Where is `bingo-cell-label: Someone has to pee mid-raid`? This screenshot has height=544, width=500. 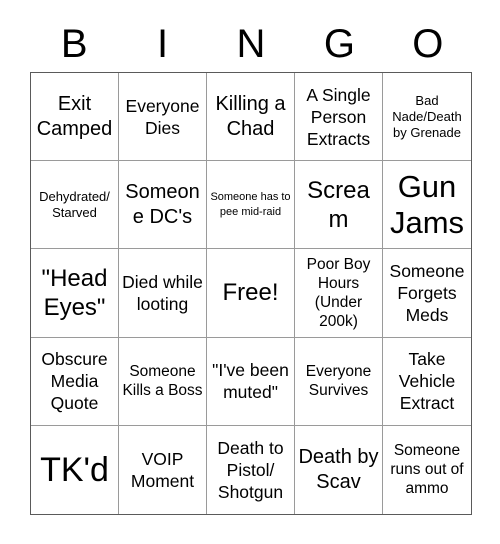 bingo-cell-label: Someone has to pee mid-raid is located at coordinates (250, 204).